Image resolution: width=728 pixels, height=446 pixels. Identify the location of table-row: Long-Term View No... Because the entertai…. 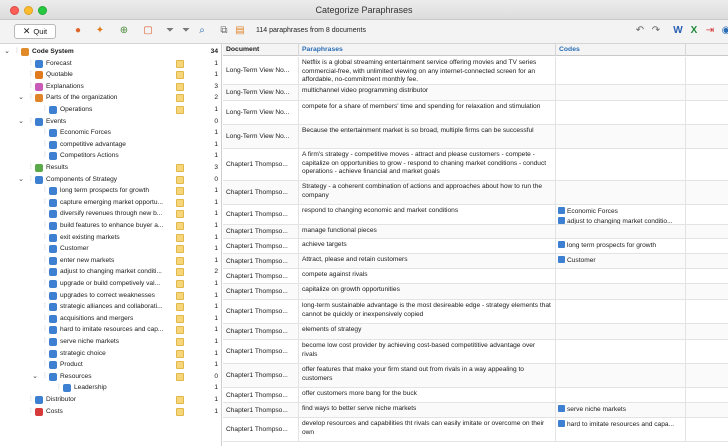
(475, 137).